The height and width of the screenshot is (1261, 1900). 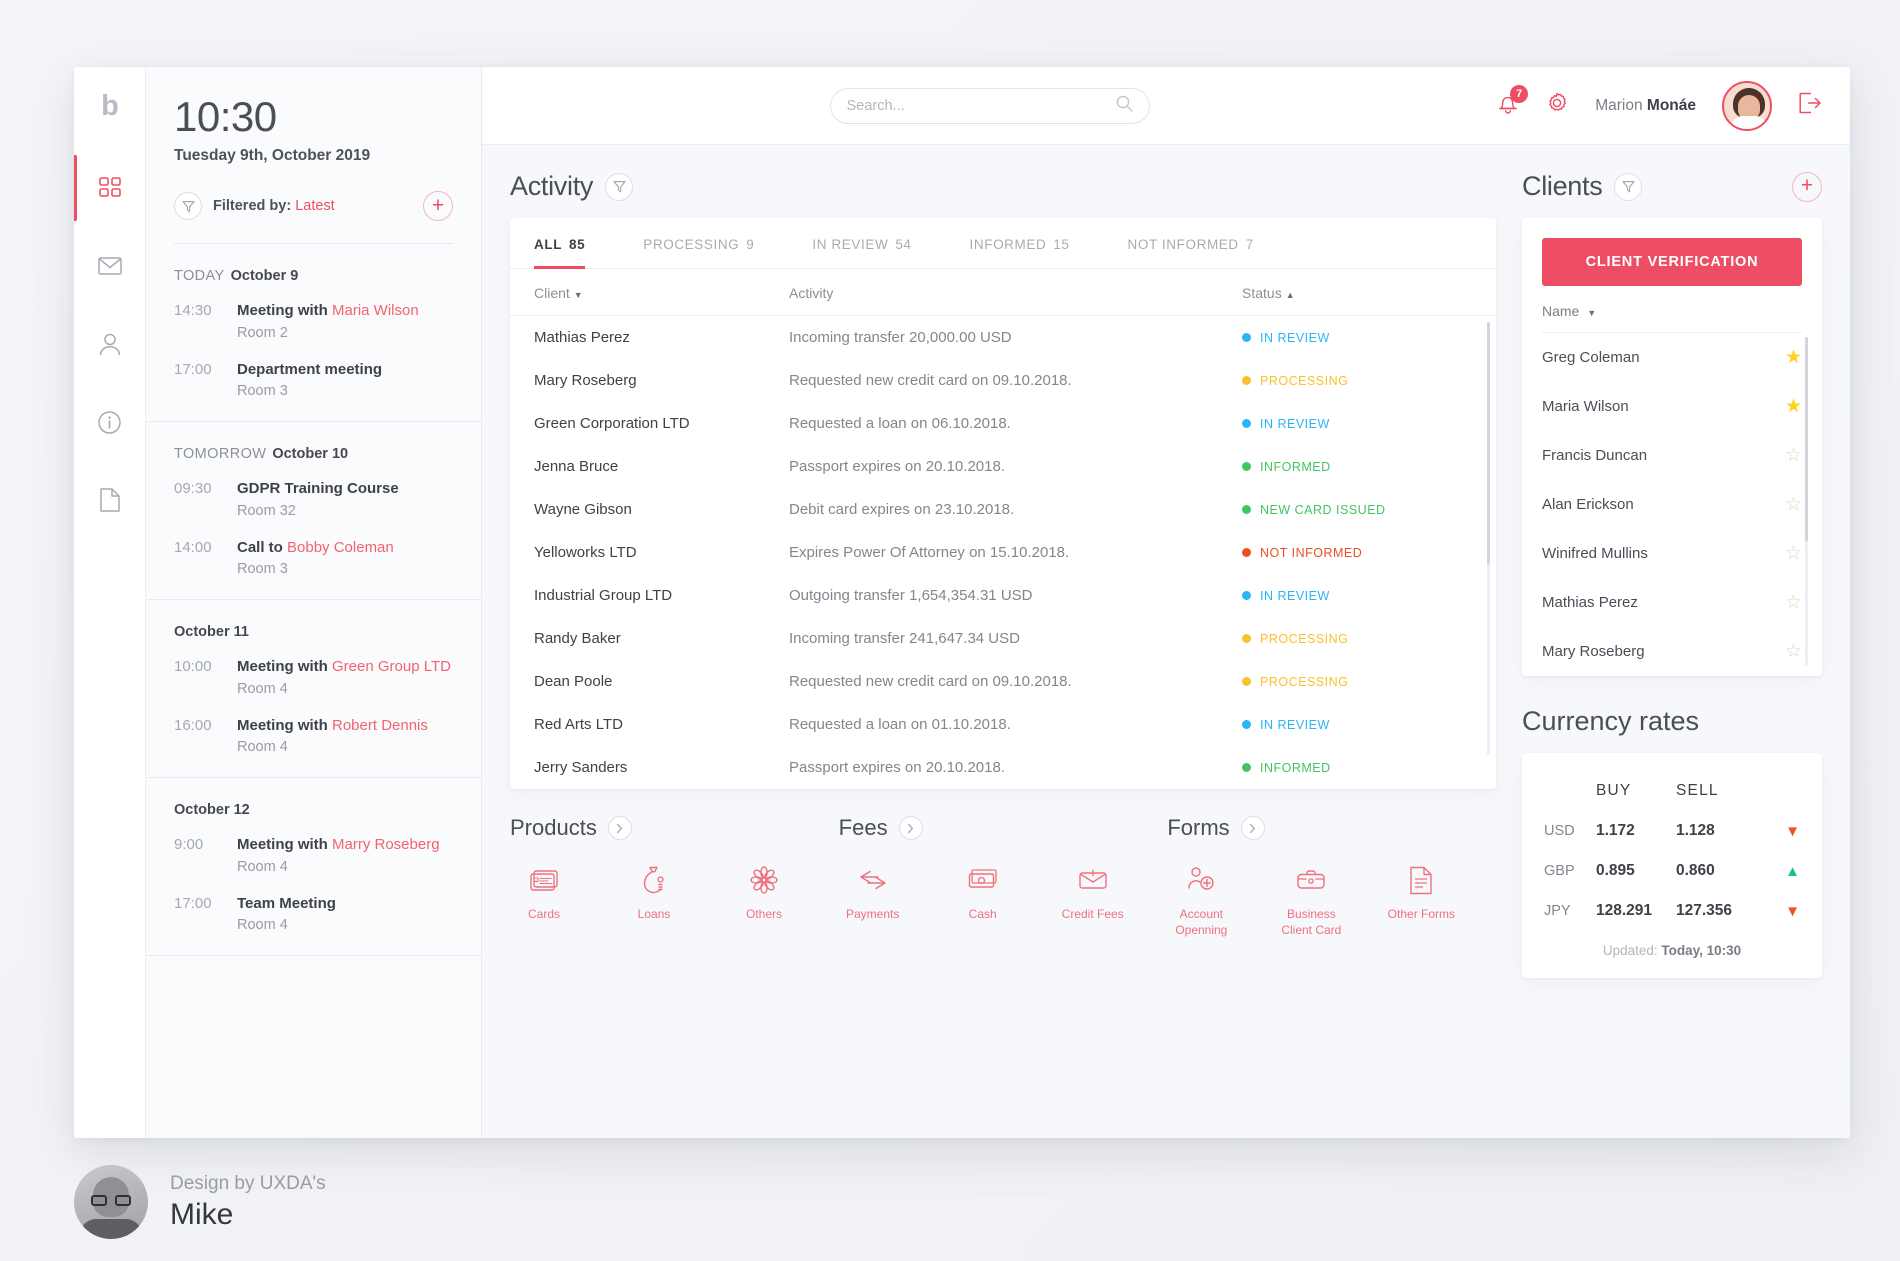 What do you see at coordinates (211, 632) in the screenshot?
I see `calendar-day-date: October 11` at bounding box center [211, 632].